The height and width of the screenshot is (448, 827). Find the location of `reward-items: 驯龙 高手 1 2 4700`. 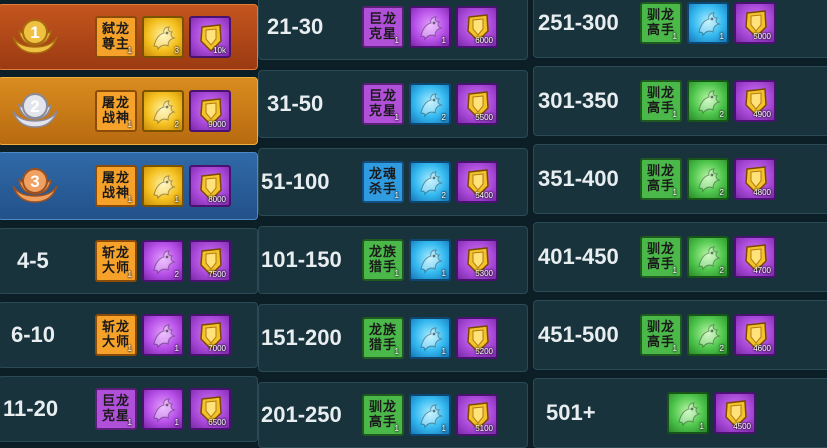

reward-items: 驯龙 高手 1 2 4700 is located at coordinates (708, 257).